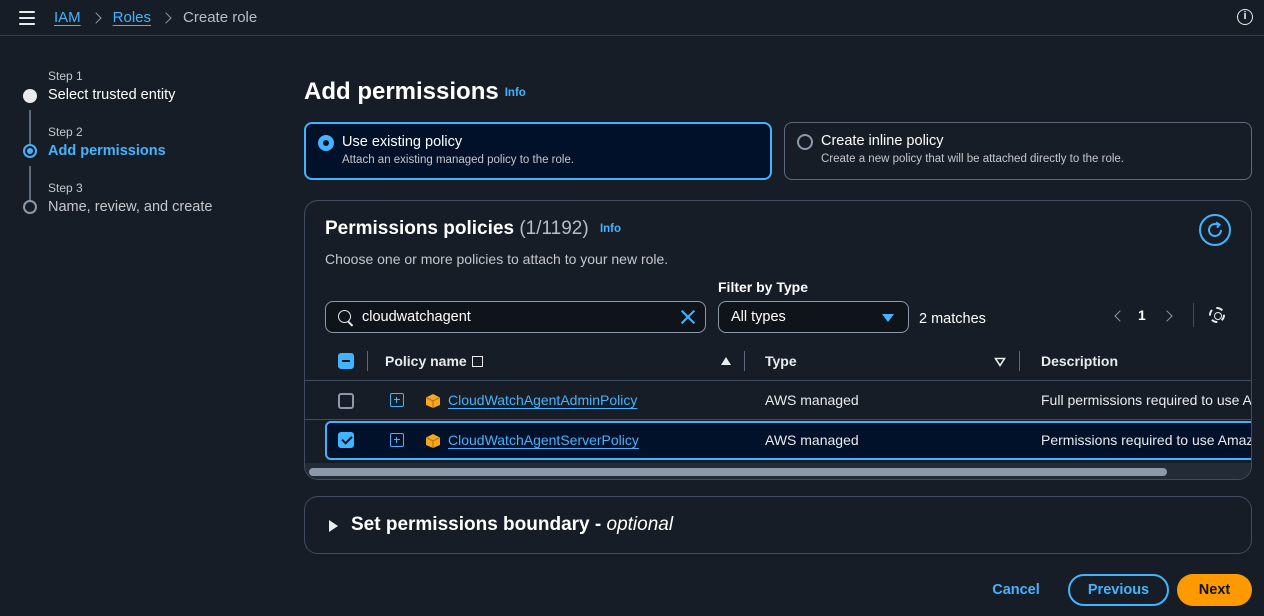 The height and width of the screenshot is (616, 1264). Describe the element at coordinates (344, 316) in the screenshot. I see `search-icon` at that location.